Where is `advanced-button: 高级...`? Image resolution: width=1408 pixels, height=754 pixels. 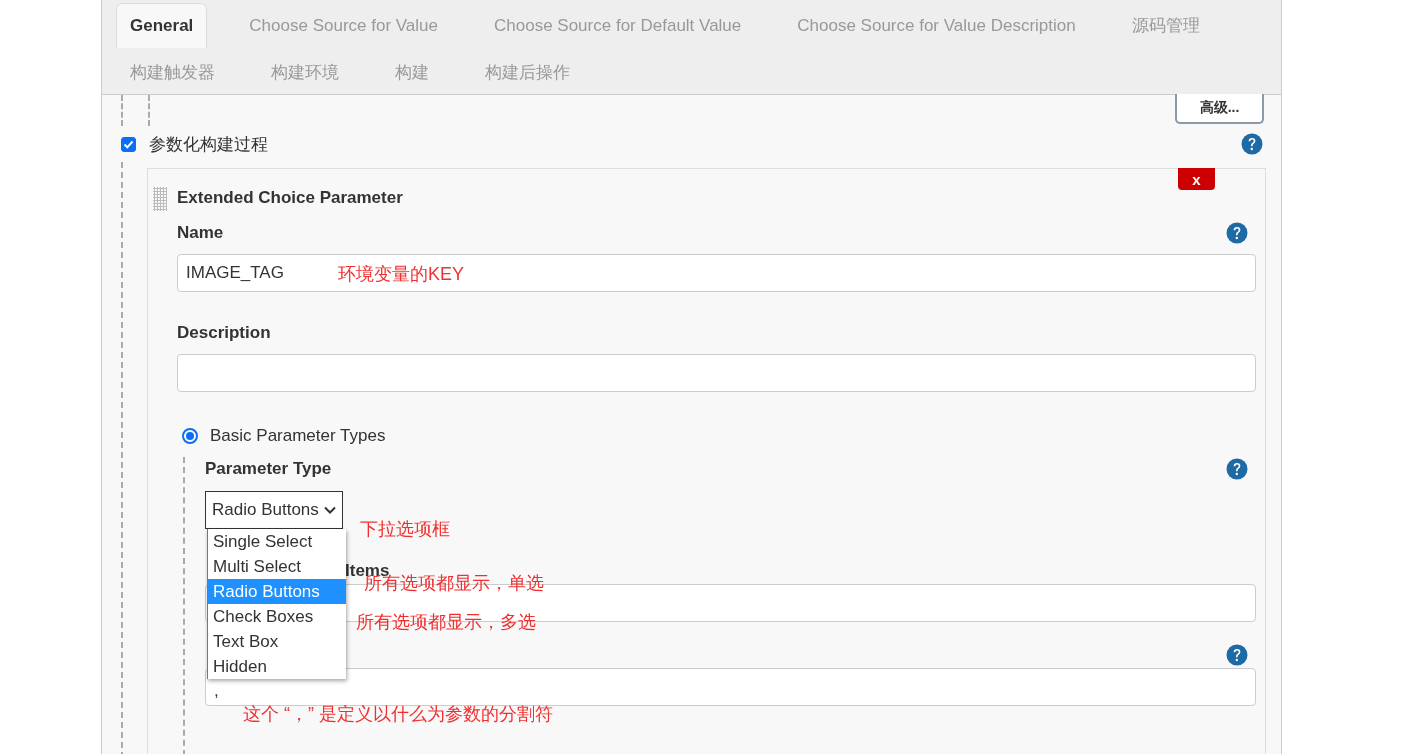
advanced-button: 高级... is located at coordinates (1219, 109).